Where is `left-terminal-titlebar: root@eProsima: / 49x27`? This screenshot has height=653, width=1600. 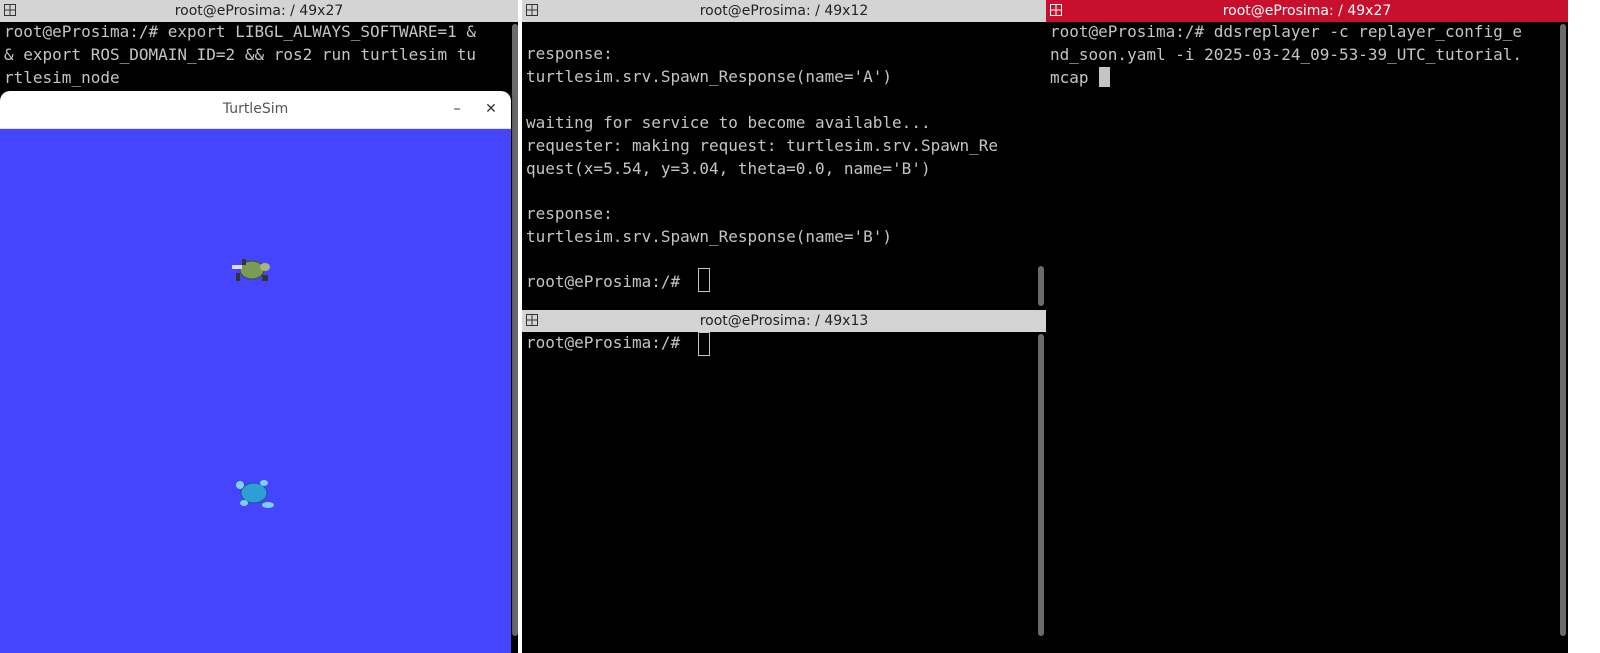 left-terminal-titlebar: root@eProsima: / 49x27 is located at coordinates (259, 11).